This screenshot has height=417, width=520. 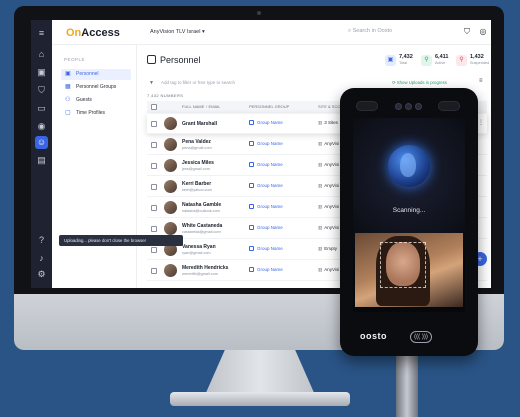 What do you see at coordinates (390, 60) in the screenshot?
I see `total-icon: ▣` at bounding box center [390, 60].